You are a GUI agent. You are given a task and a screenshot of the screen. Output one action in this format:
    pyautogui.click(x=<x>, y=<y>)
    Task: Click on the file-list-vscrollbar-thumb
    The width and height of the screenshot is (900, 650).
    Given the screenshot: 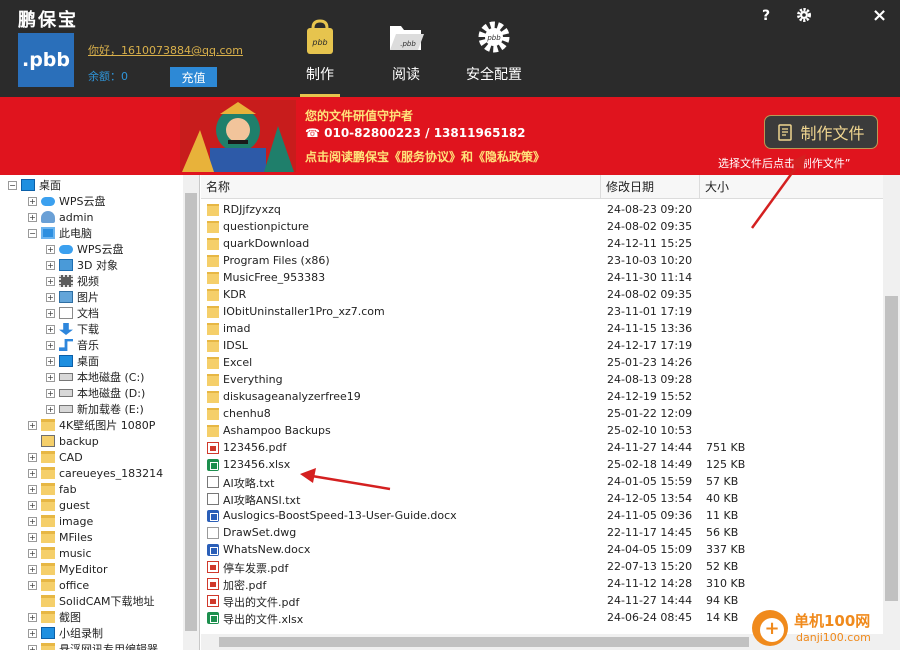 What is the action you would take?
    pyautogui.click(x=891, y=448)
    